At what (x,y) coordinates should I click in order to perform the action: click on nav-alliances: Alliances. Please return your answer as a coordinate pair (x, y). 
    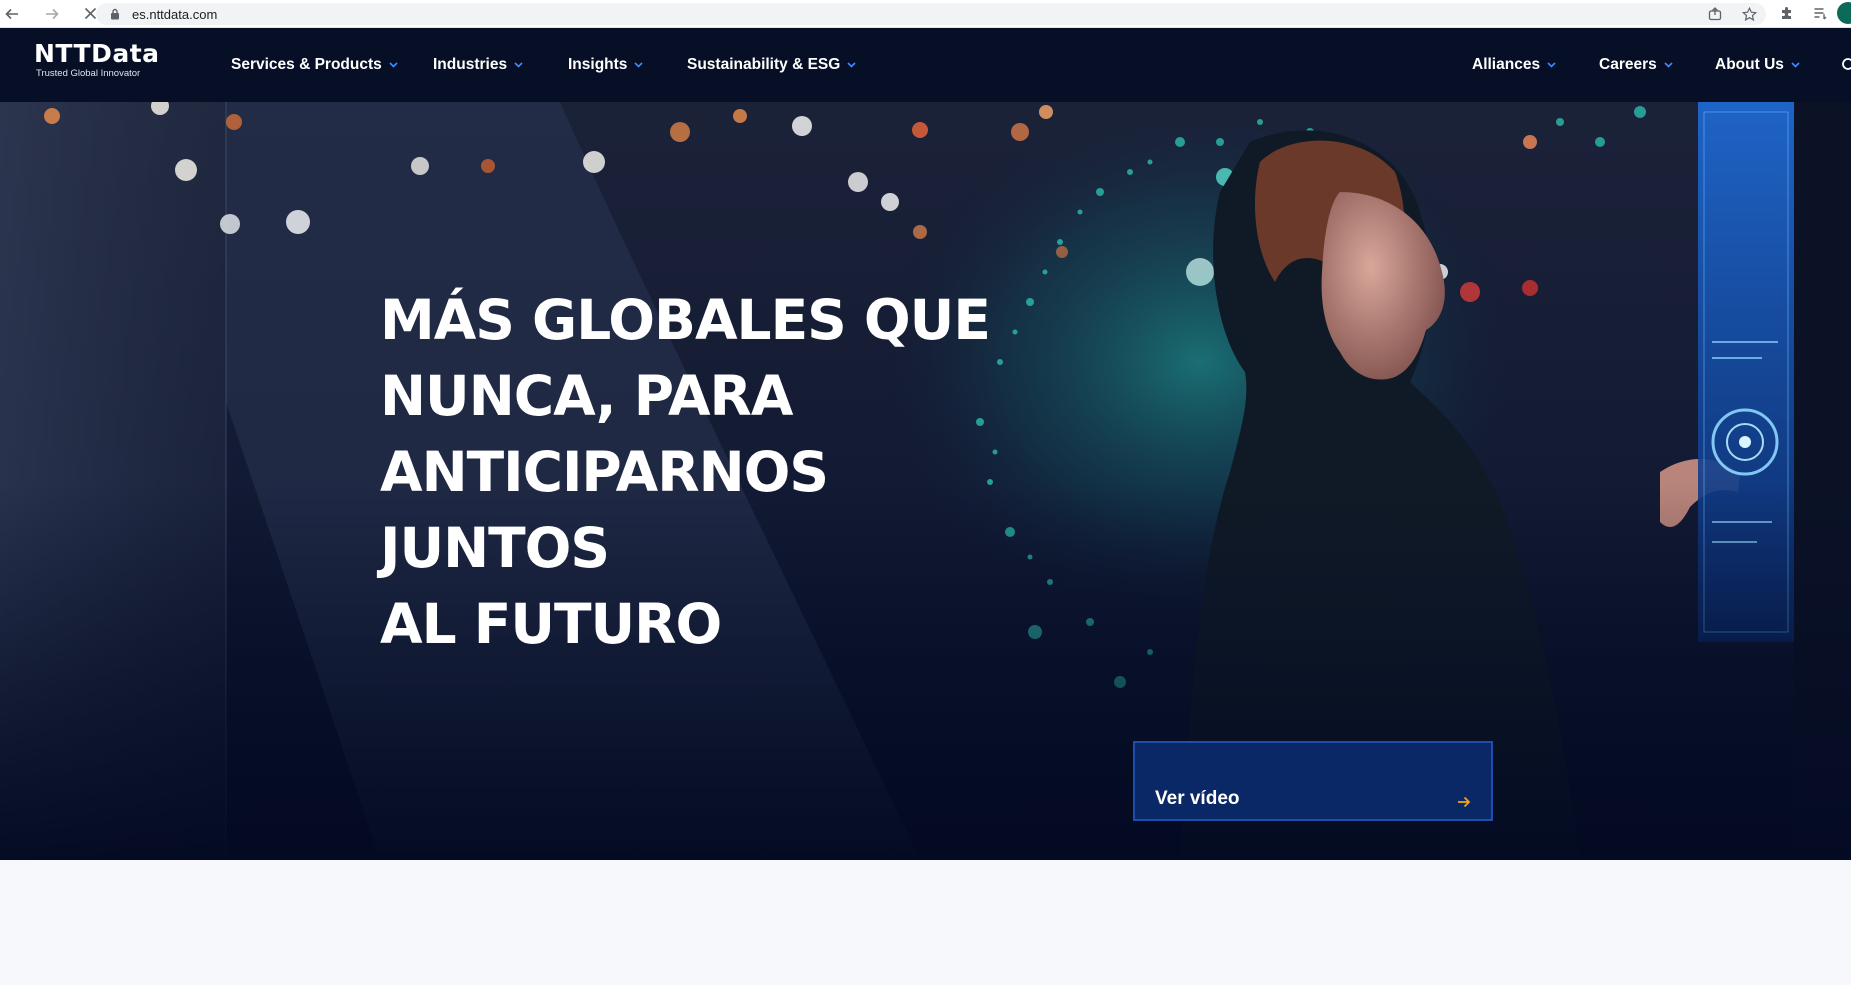
    Looking at the image, I should click on (1514, 65).